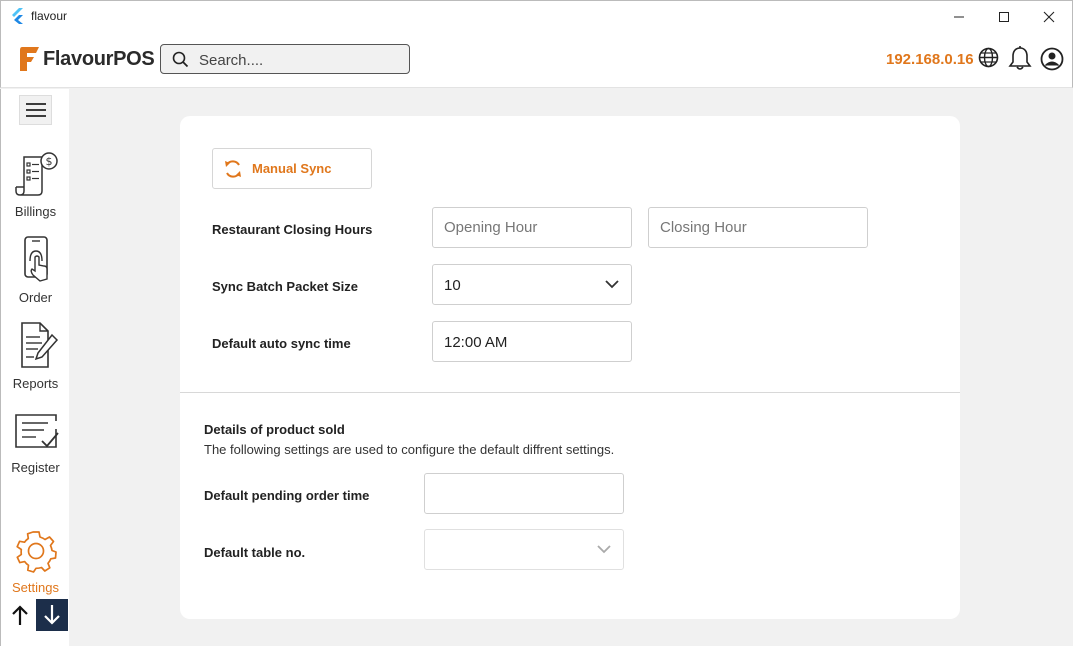  I want to click on close-button, so click(1049, 16).